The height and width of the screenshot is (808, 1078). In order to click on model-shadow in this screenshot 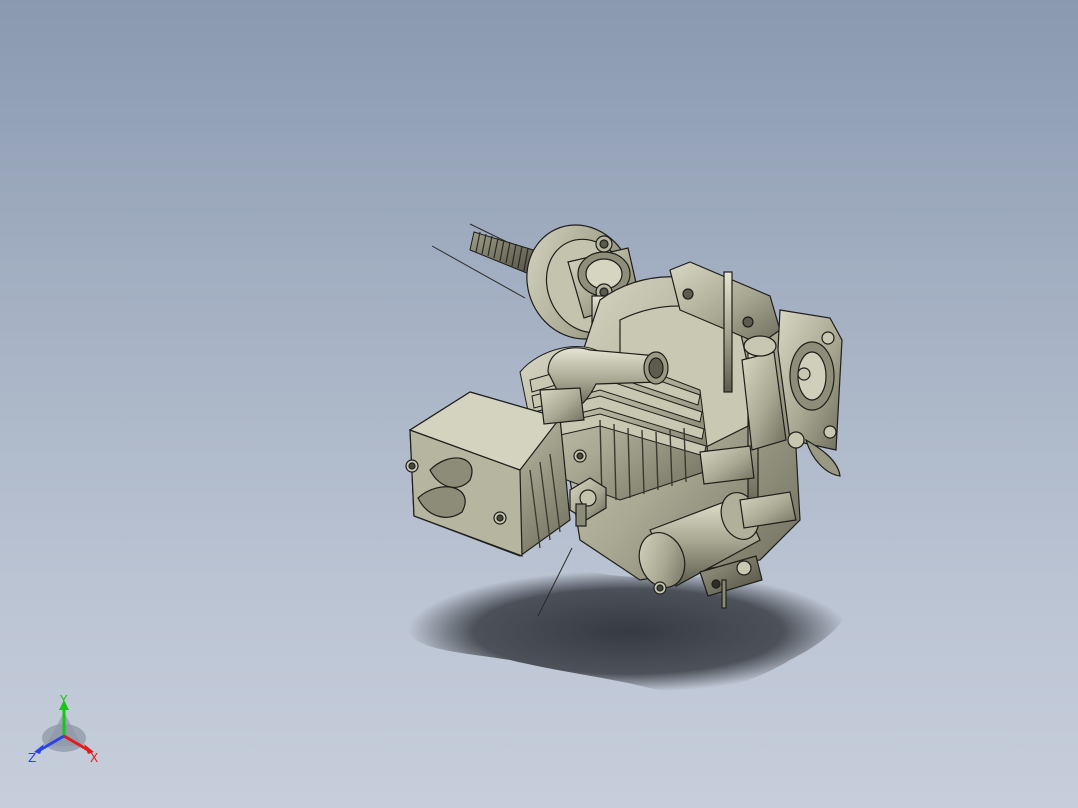, I will do `click(628, 631)`.